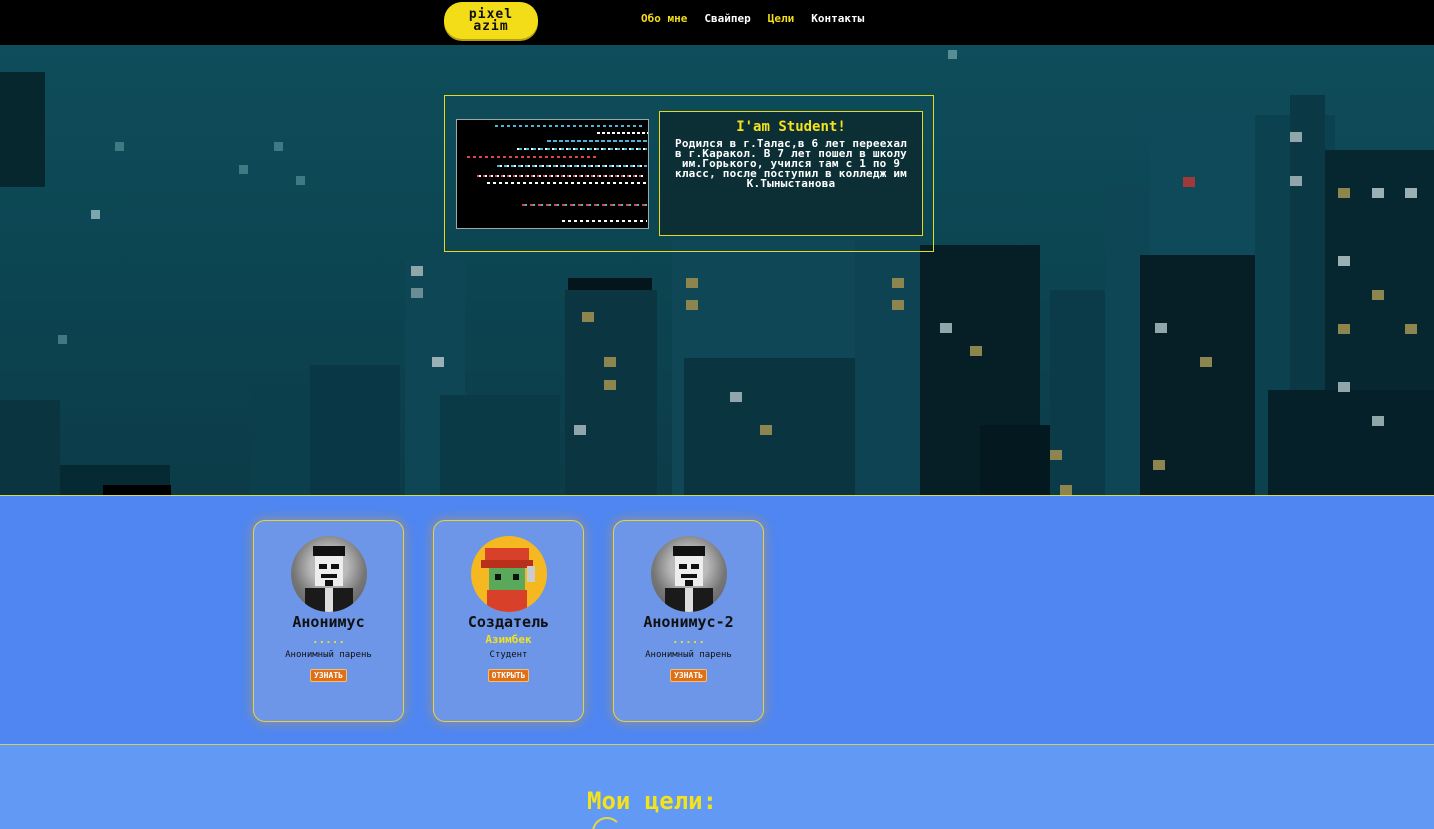 Image resolution: width=1434 pixels, height=829 pixels. Describe the element at coordinates (507, 580) in the screenshot. I see `pixel-character-icon` at that location.